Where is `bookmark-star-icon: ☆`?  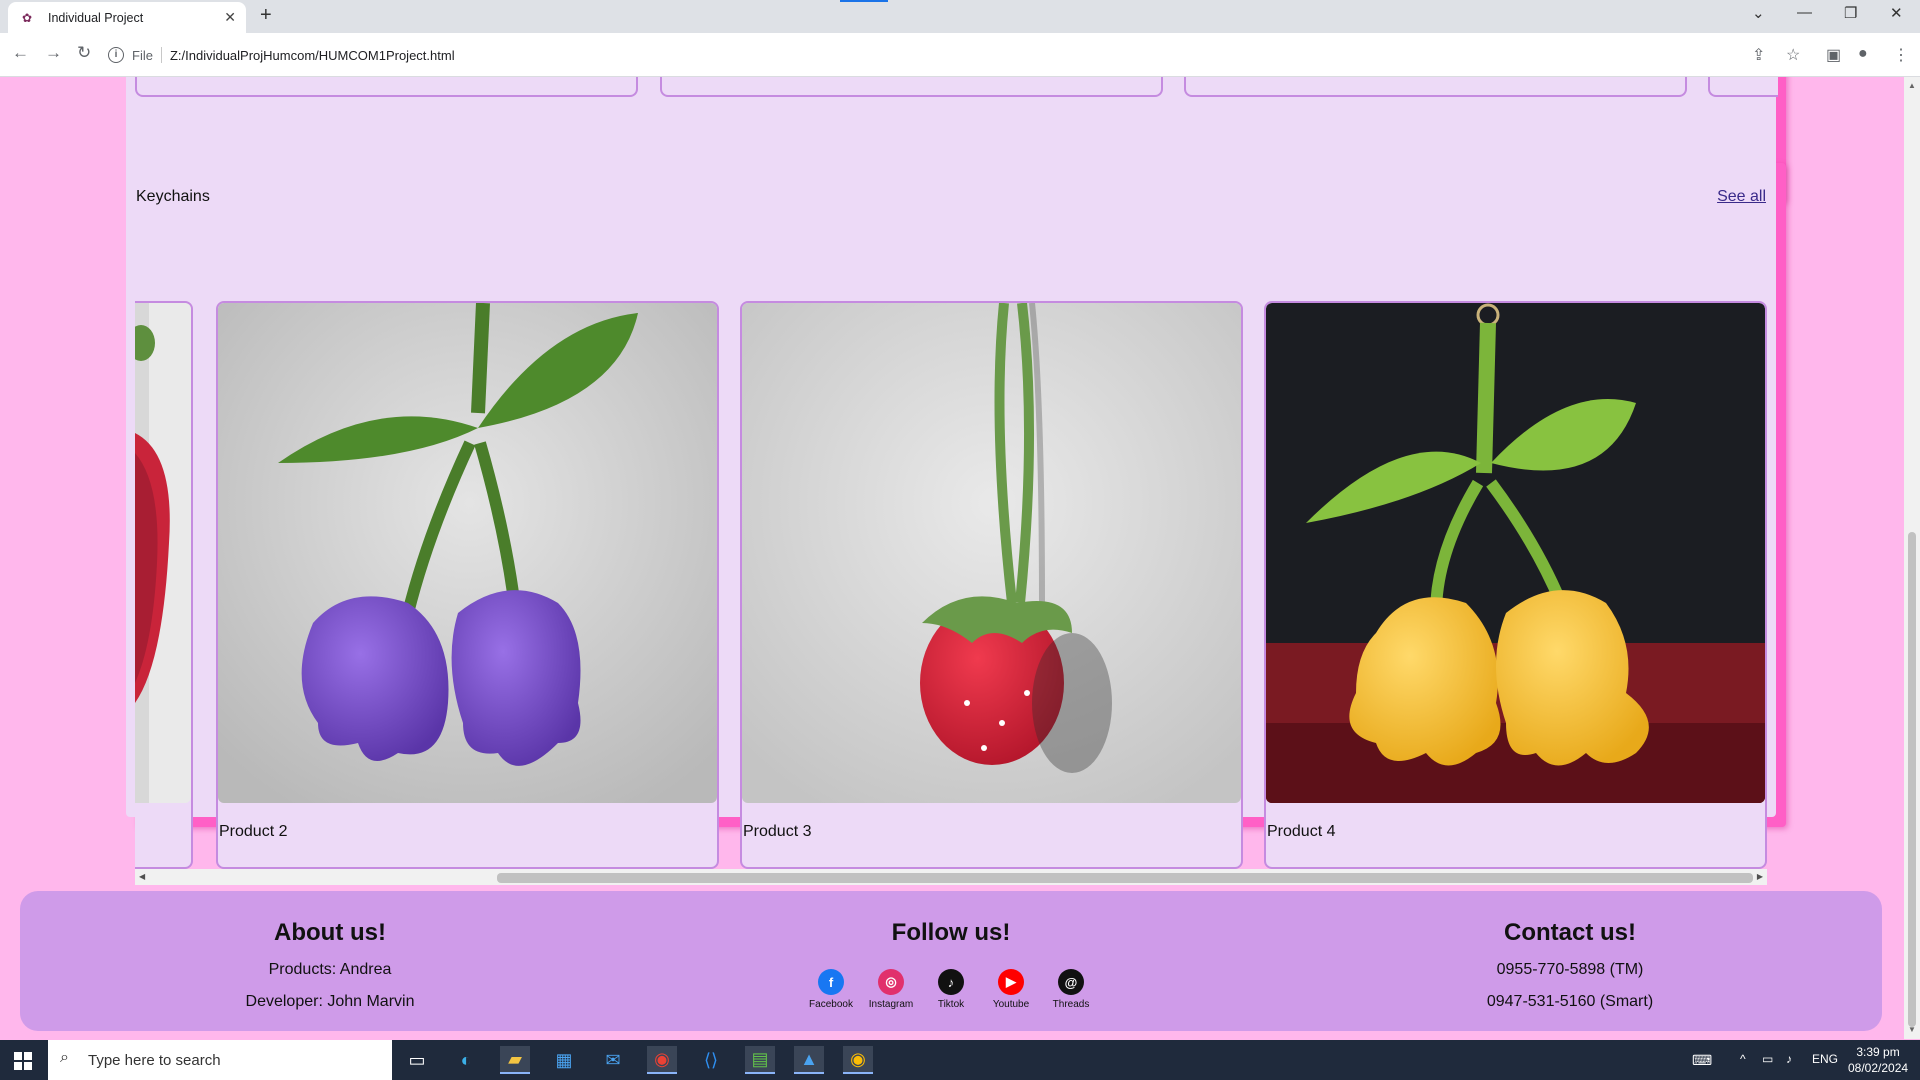
bookmark-star-icon: ☆ is located at coordinates (1793, 55).